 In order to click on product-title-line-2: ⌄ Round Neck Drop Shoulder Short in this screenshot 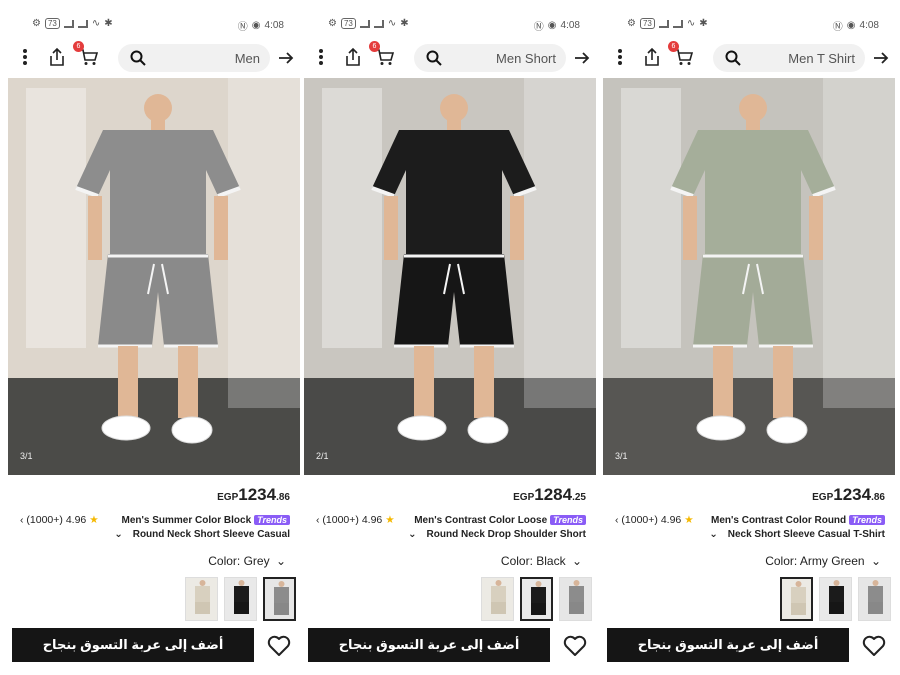, I will do `click(497, 534)`.